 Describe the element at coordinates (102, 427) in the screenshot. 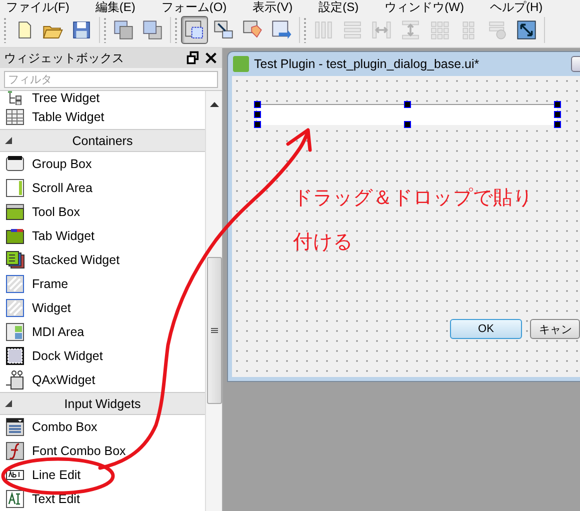

I see `widget-list-item: Combo Box` at that location.